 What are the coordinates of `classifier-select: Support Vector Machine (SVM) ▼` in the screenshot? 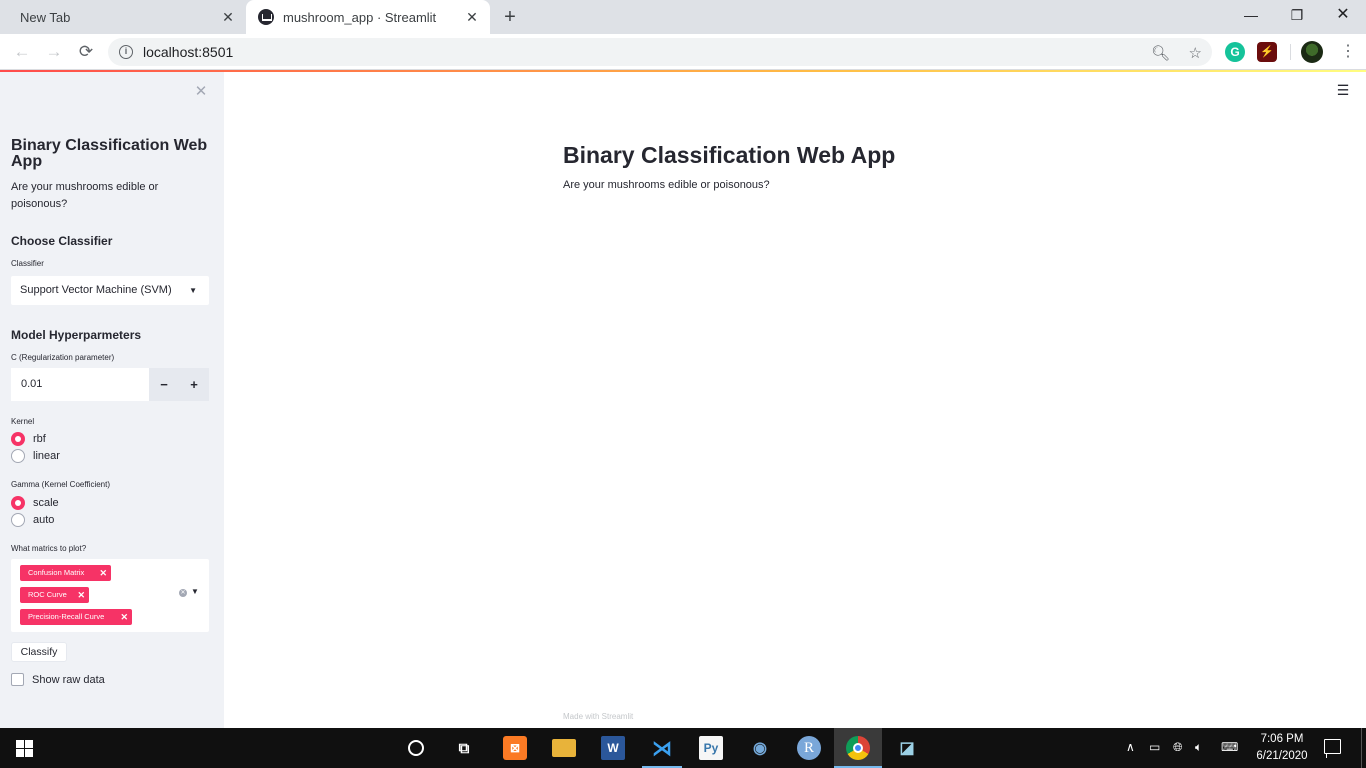 It's located at (110, 290).